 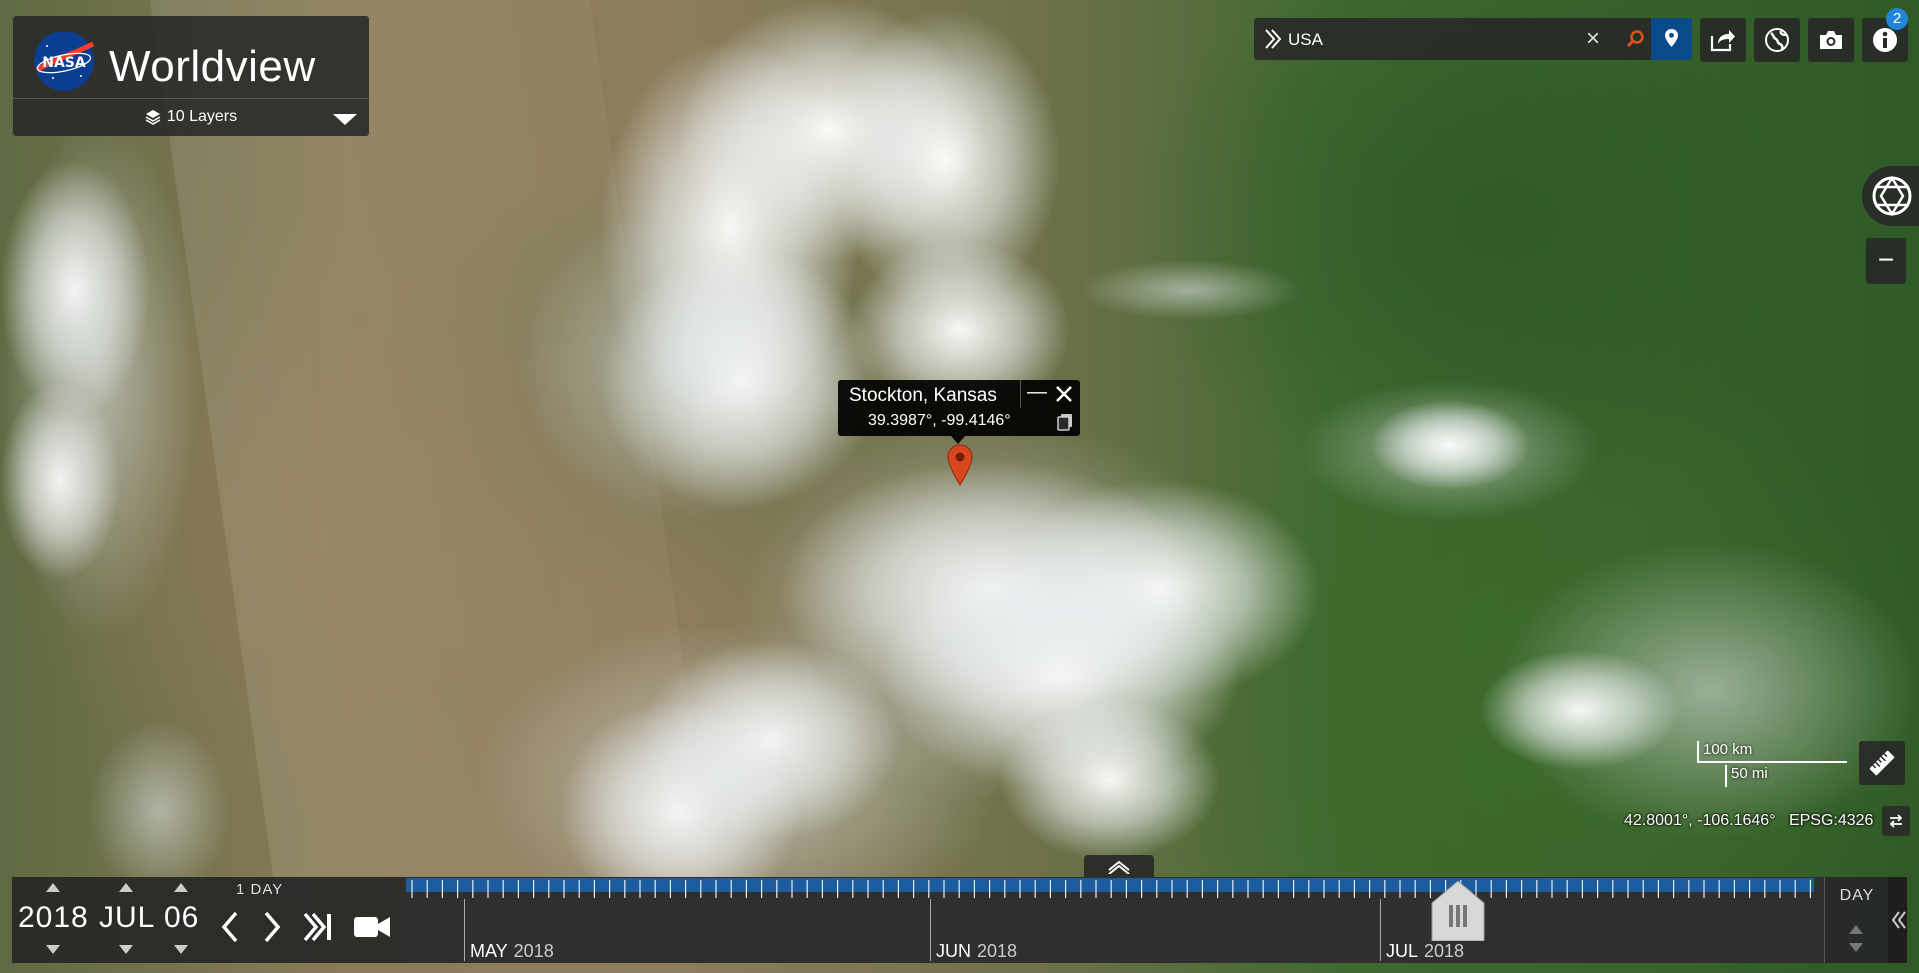 What do you see at coordinates (126, 887) in the screenshot?
I see `month-up-arrow` at bounding box center [126, 887].